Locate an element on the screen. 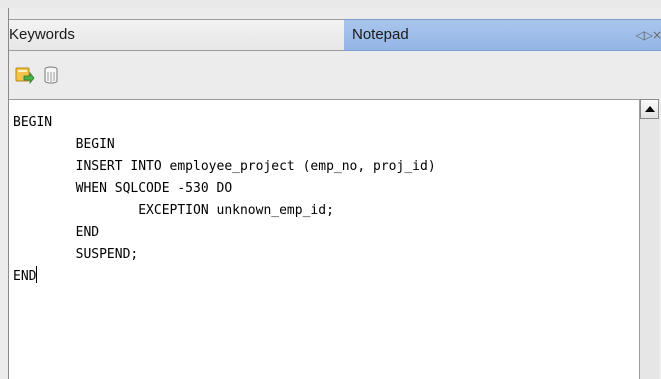 The width and height of the screenshot is (661, 379). import-into-editor-icon is located at coordinates (25, 76).